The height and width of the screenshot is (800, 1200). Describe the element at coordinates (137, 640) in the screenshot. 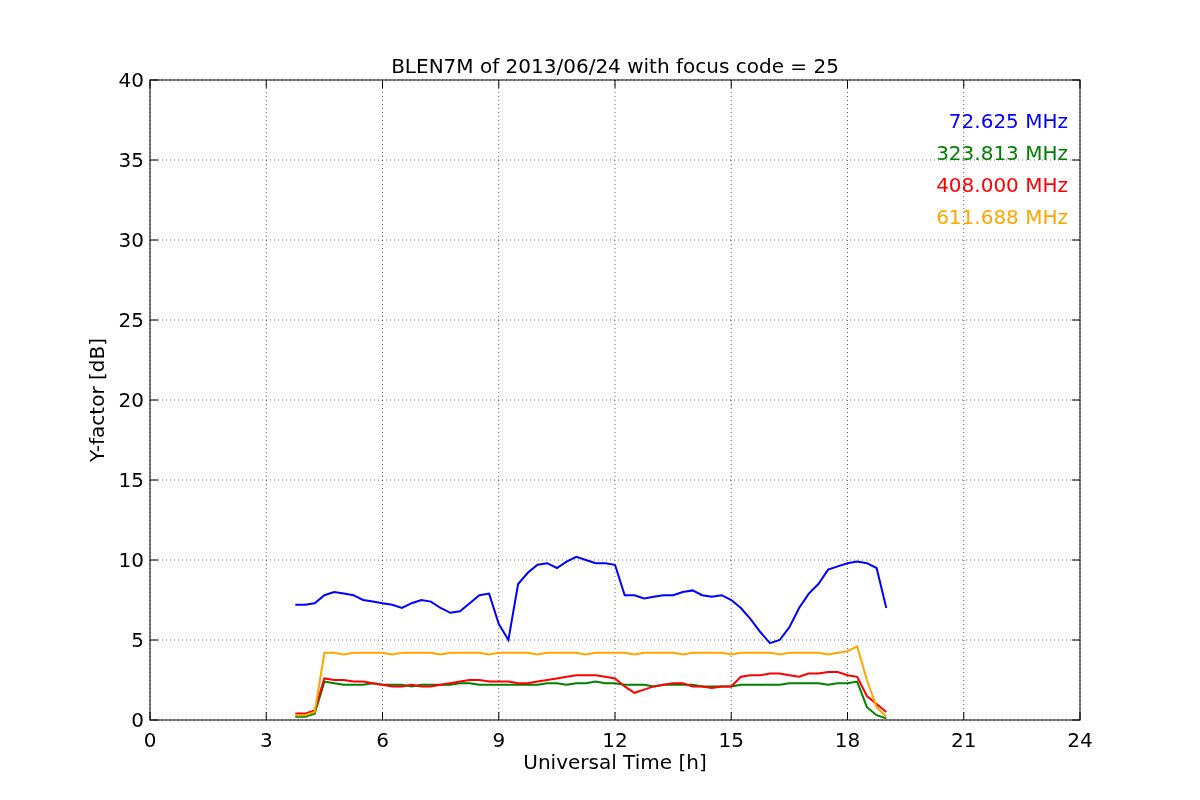

I see `y-tick-label: 5` at that location.